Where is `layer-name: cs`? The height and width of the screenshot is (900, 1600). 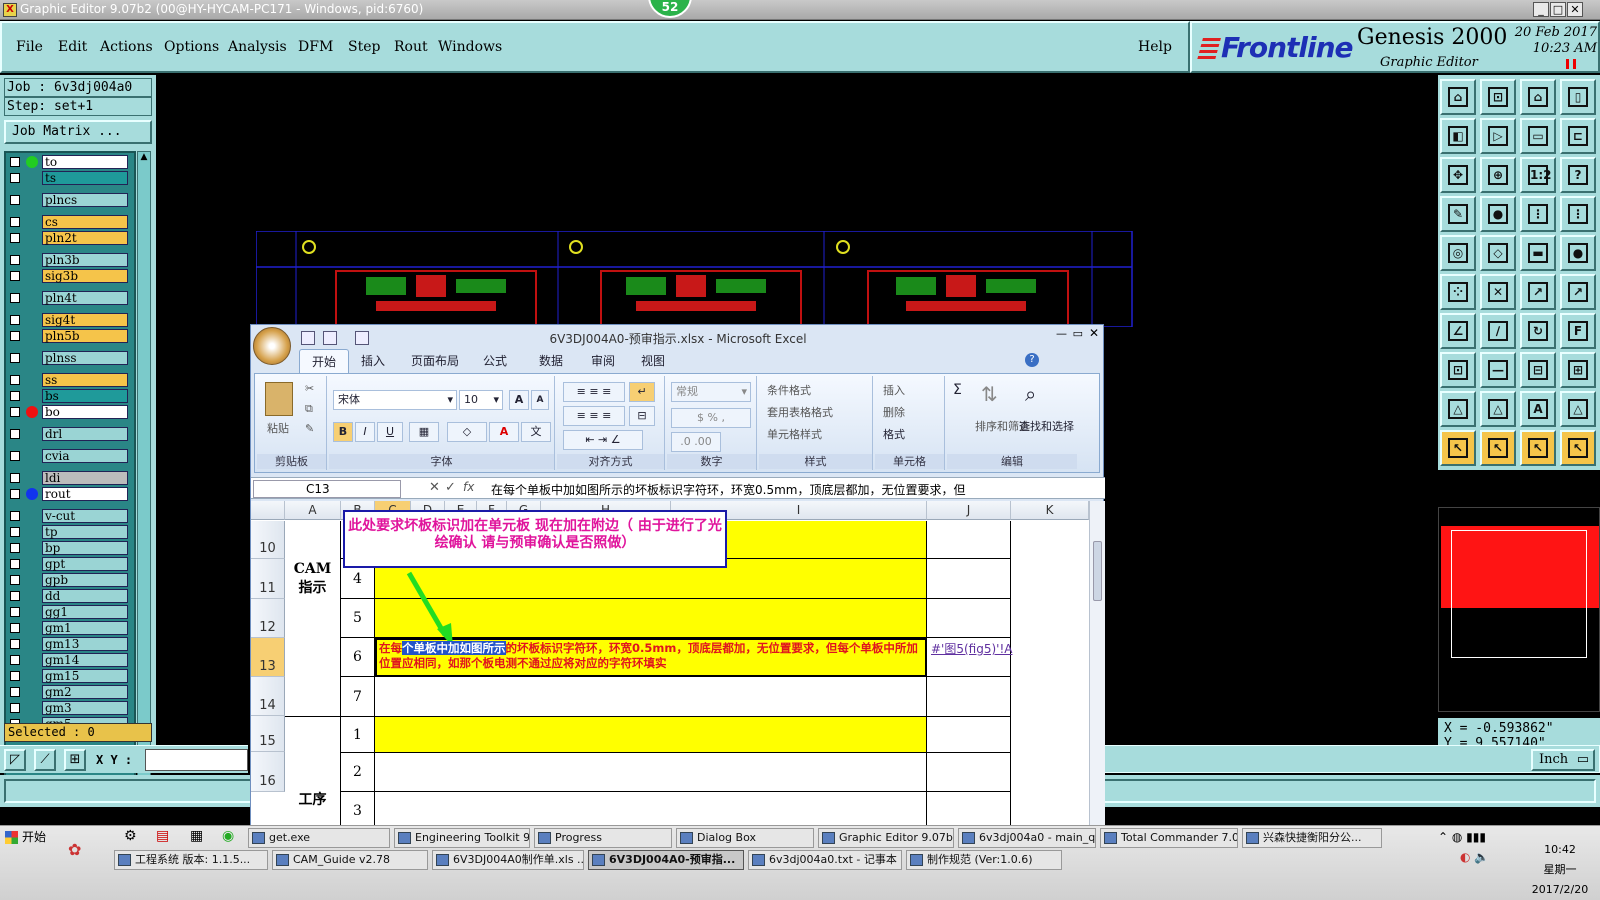
layer-name: cs is located at coordinates (85, 222).